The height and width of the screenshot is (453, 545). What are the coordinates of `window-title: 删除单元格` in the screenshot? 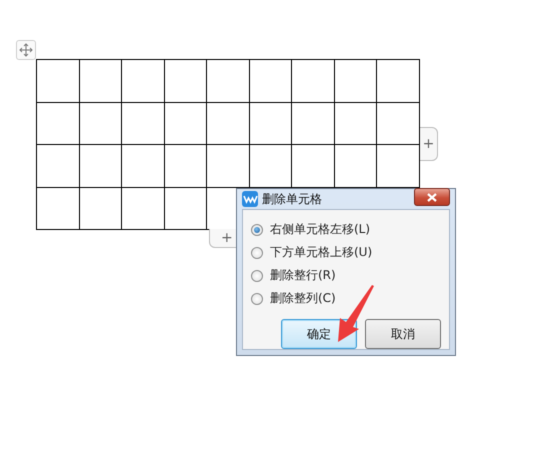 It's located at (292, 199).